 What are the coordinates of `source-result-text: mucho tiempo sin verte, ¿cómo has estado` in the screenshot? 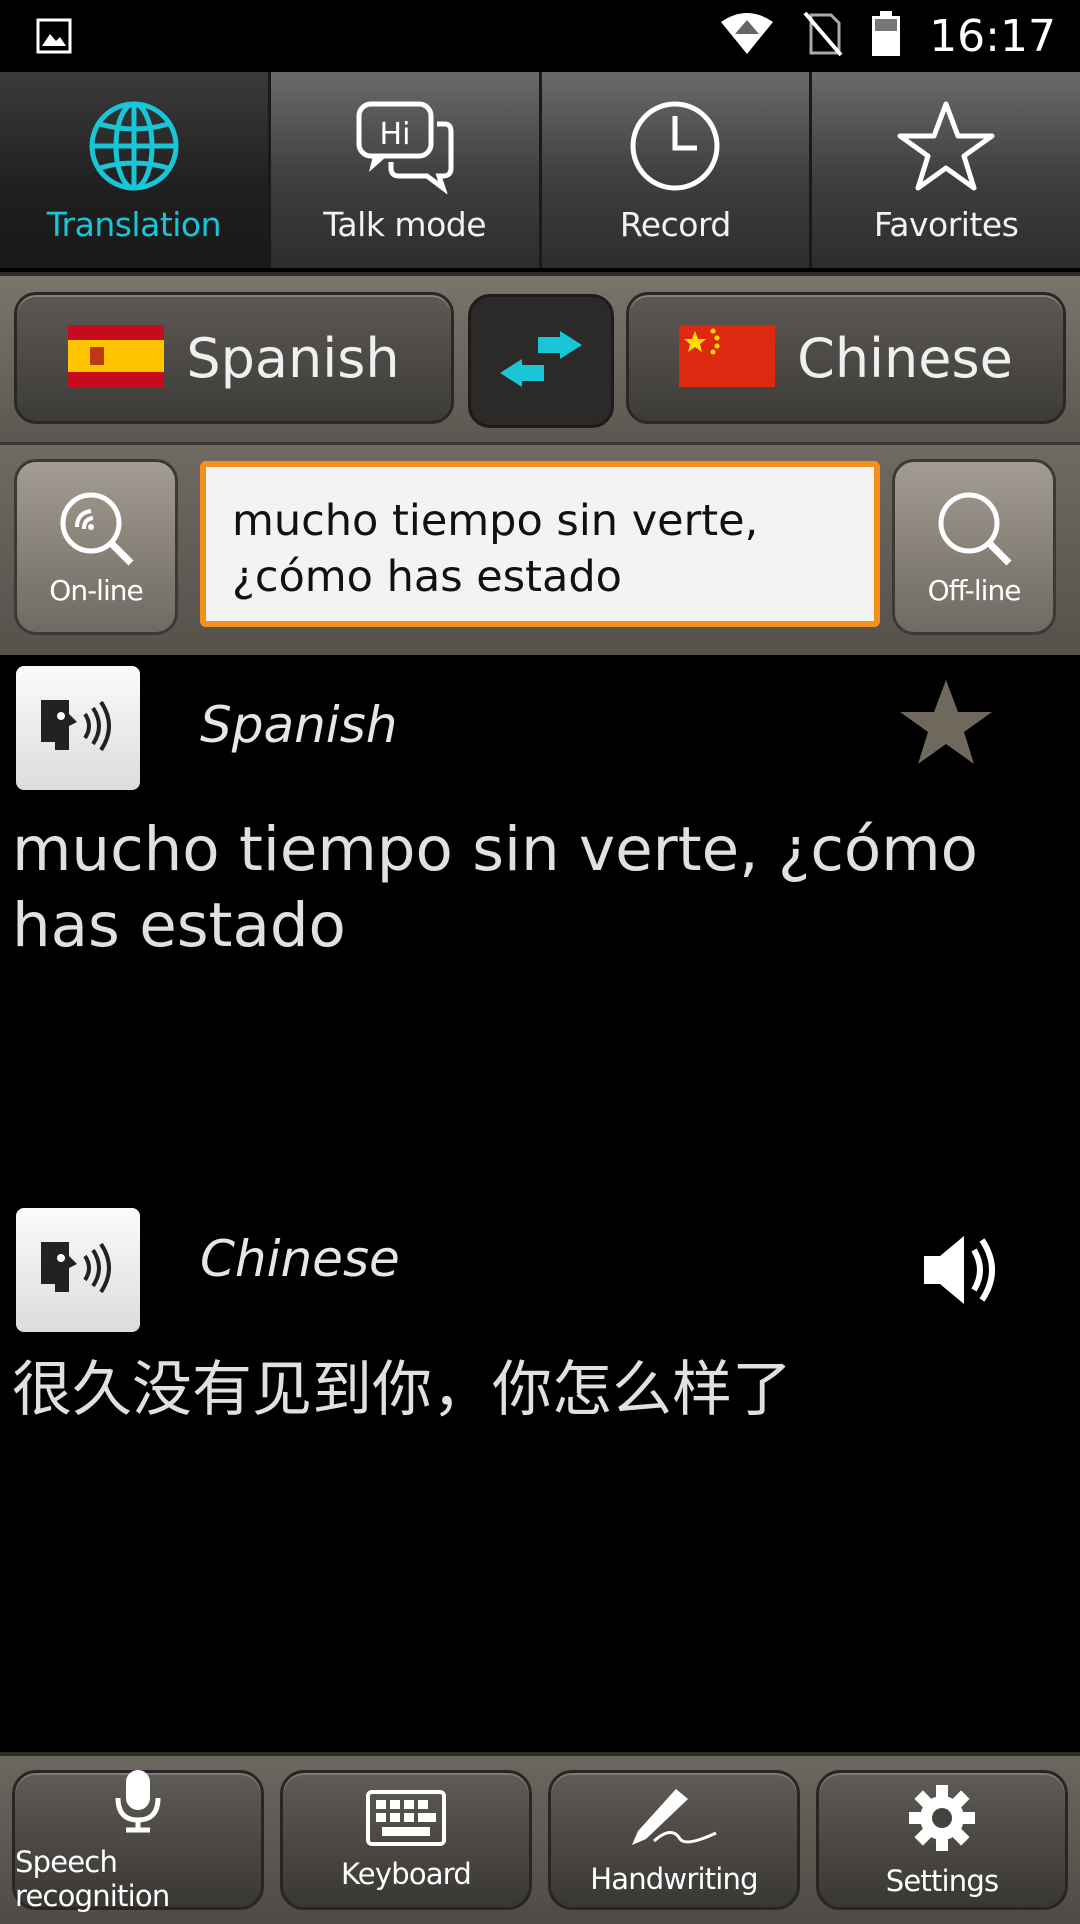 It's located at (495, 887).